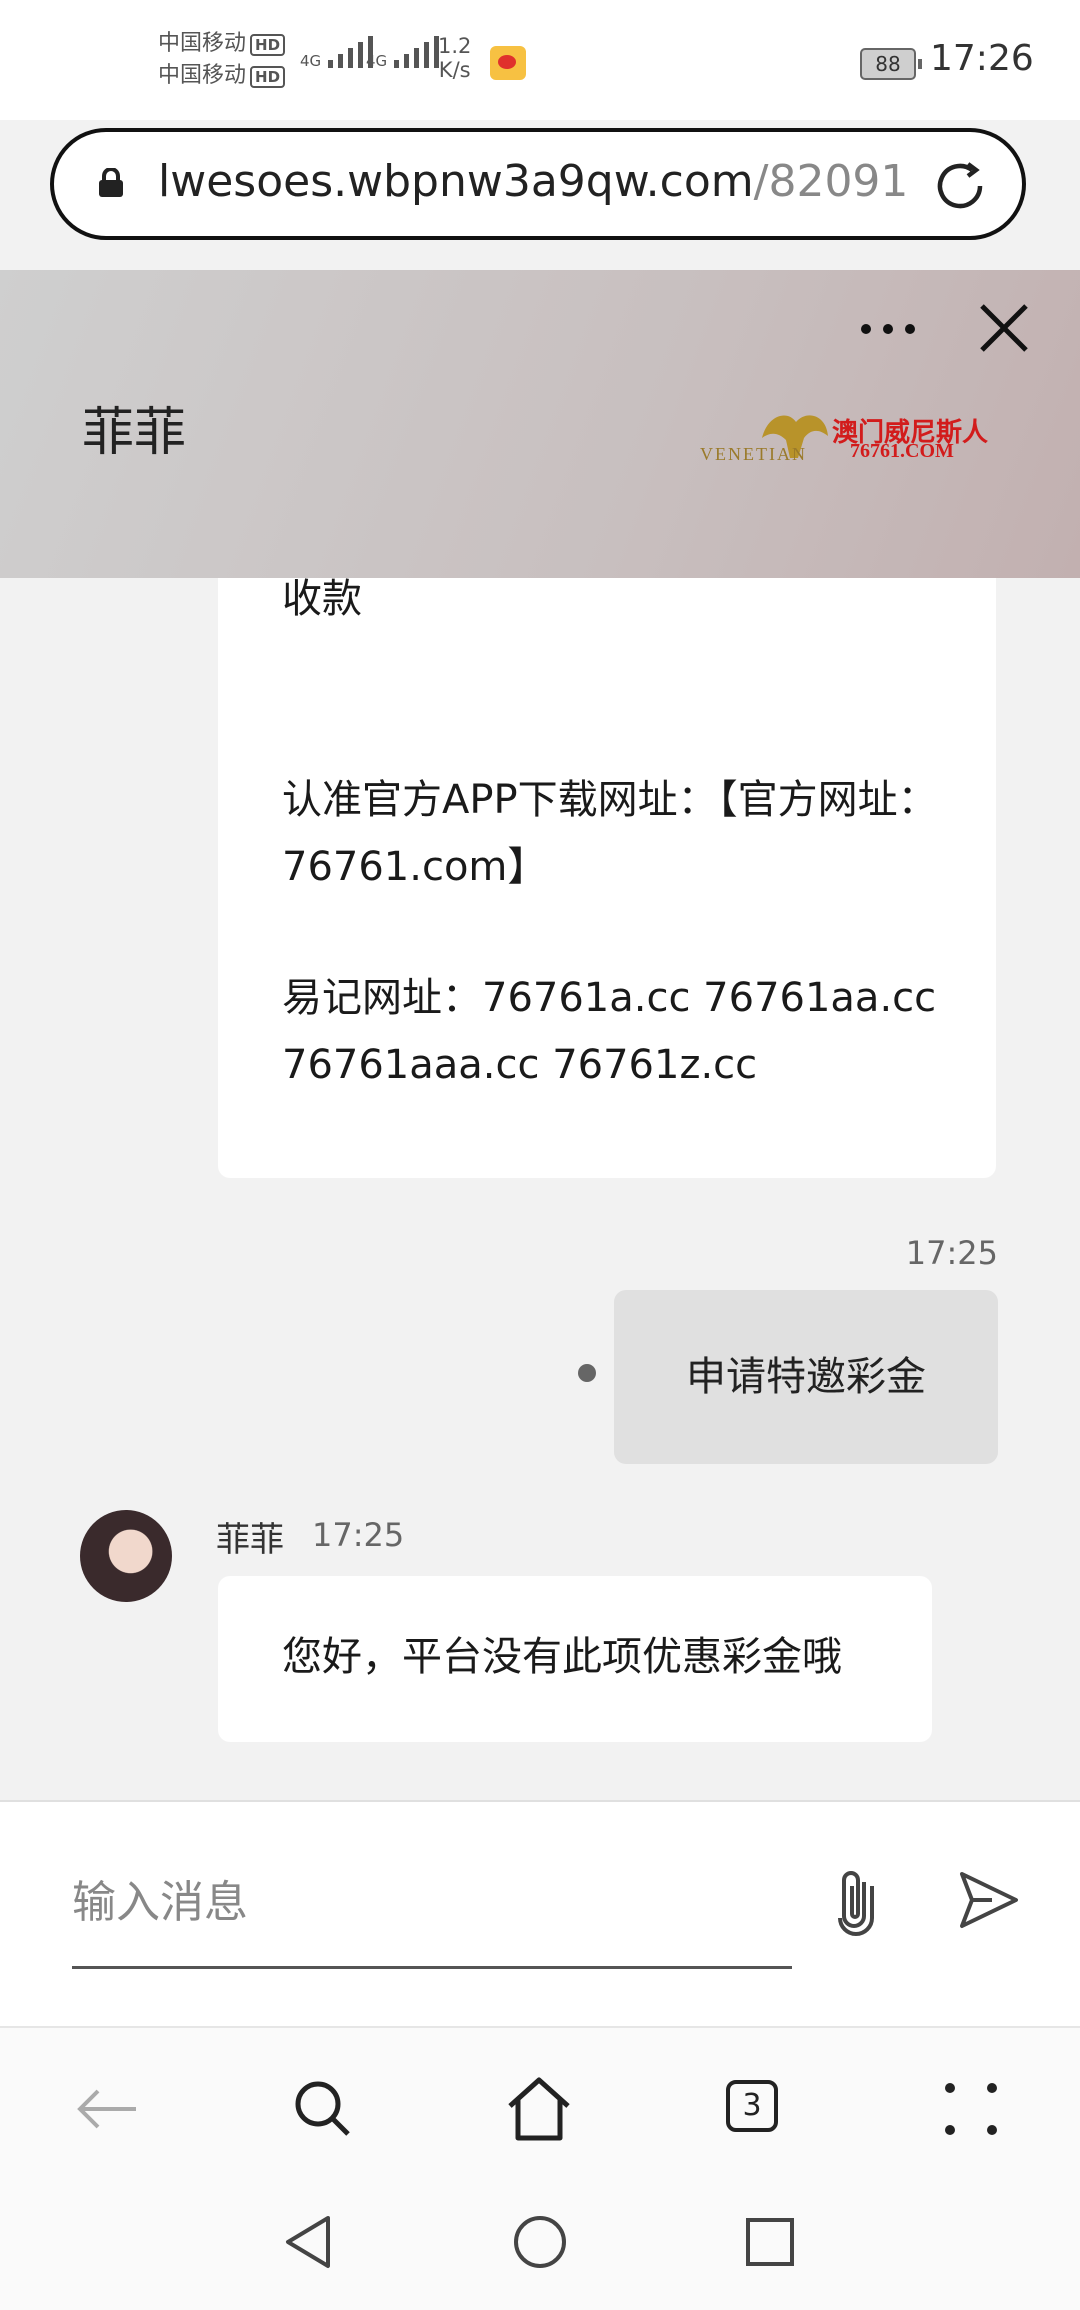  What do you see at coordinates (455, 46) in the screenshot?
I see `speed-value: 1.2` at bounding box center [455, 46].